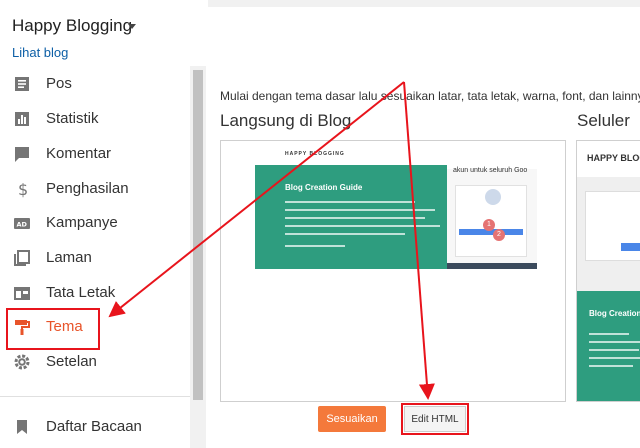  I want to click on sidebar-item-label: Kampanye, so click(82, 222).